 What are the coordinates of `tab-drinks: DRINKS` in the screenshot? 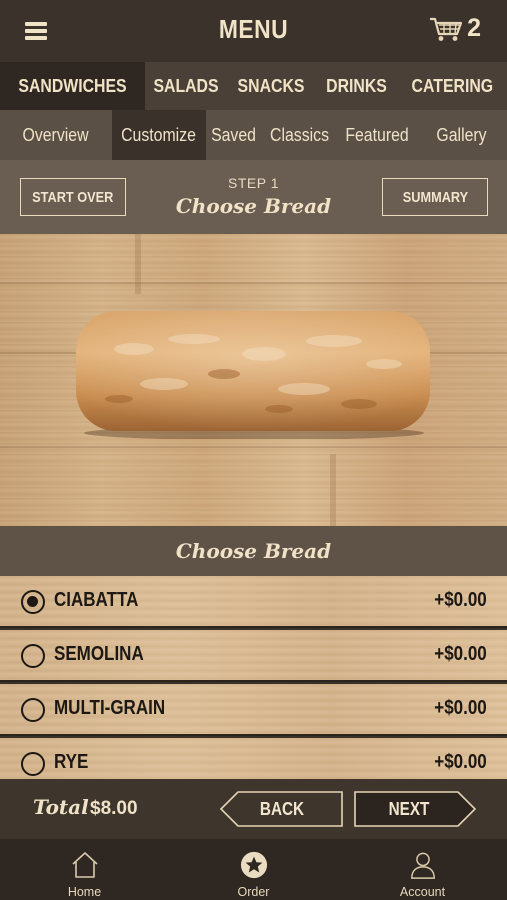 It's located at (357, 86).